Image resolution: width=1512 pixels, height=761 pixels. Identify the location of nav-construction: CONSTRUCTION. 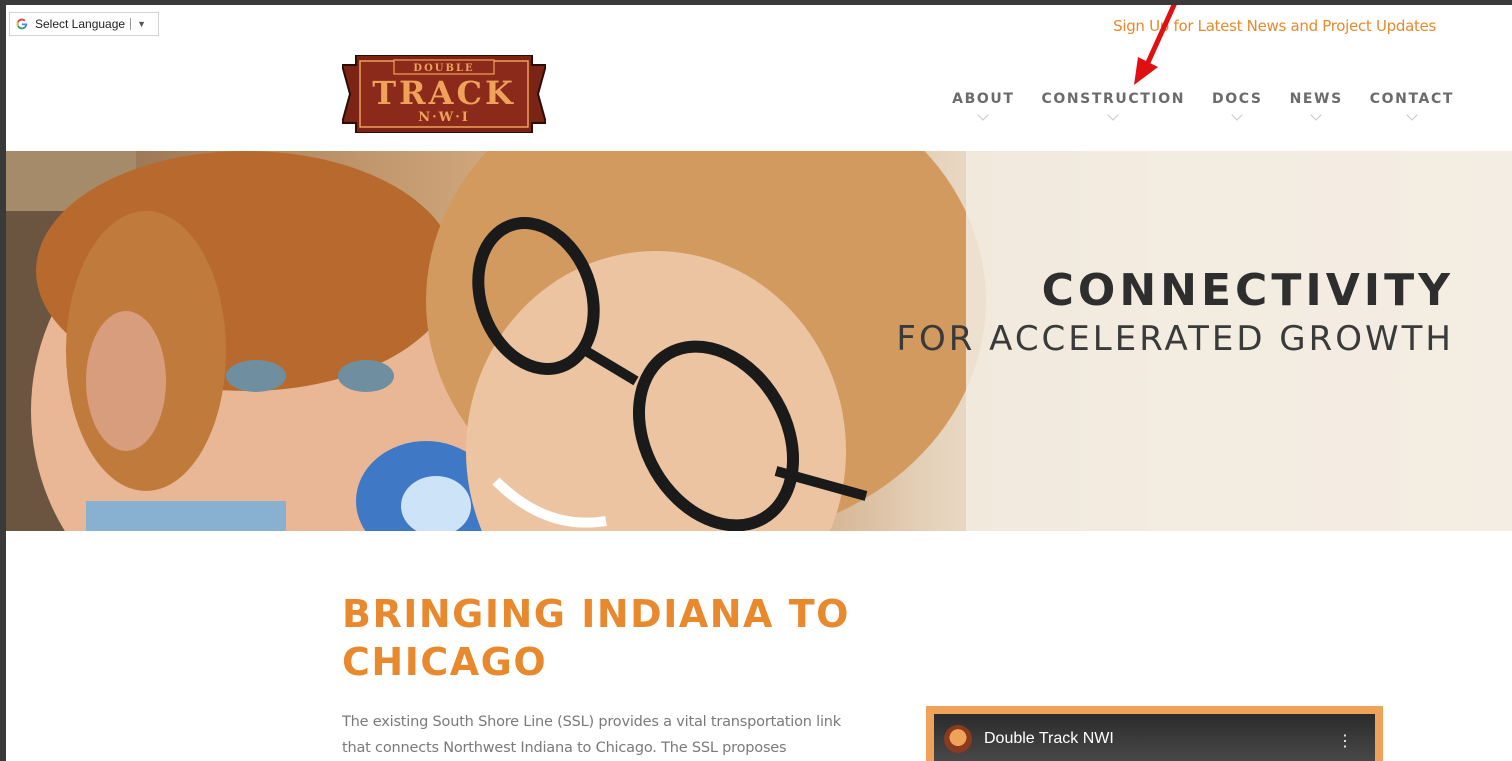
(1113, 106).